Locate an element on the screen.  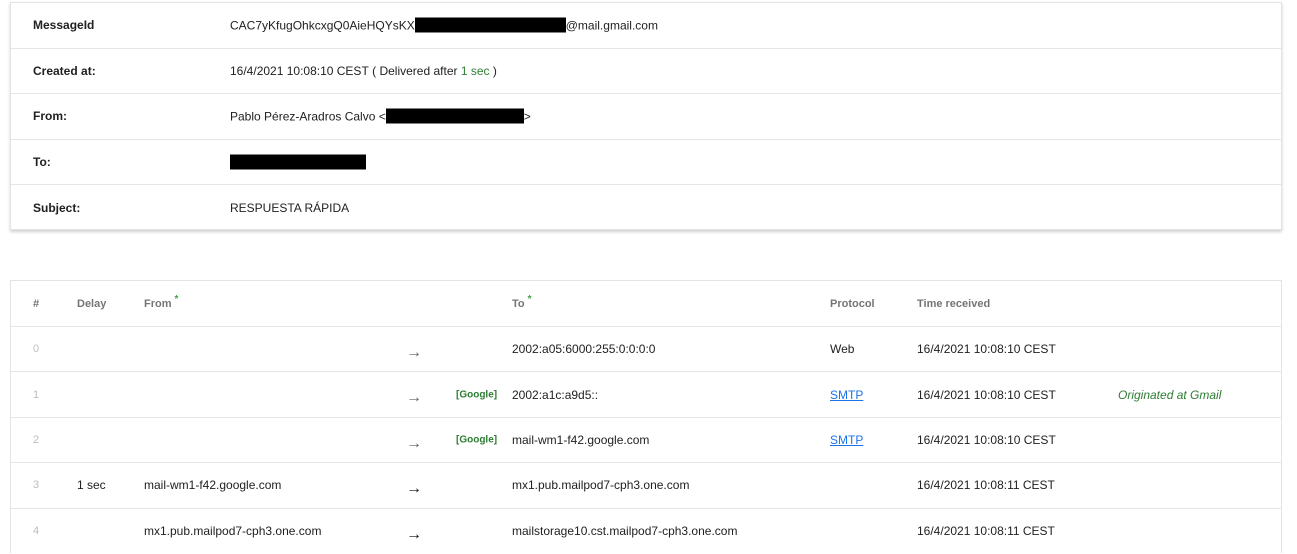
hop-number: 0 is located at coordinates (36, 349).